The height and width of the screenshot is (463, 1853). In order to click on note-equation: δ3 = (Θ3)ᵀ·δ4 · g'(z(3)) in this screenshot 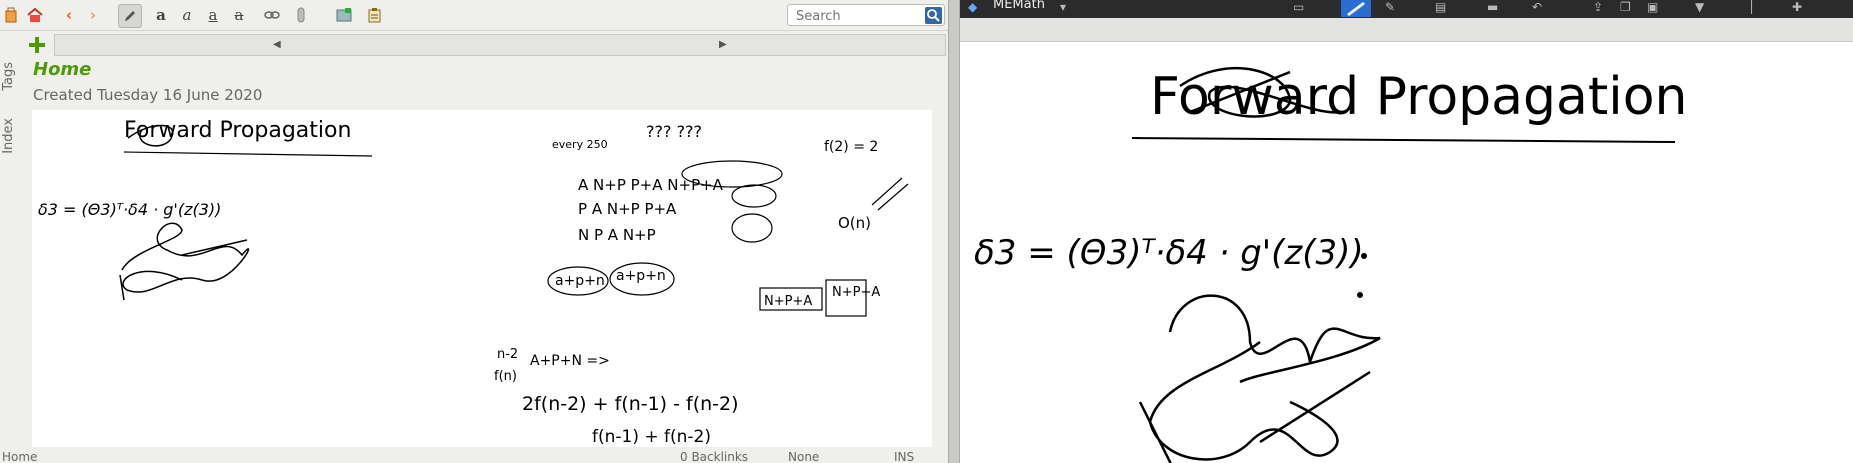, I will do `click(129, 209)`.